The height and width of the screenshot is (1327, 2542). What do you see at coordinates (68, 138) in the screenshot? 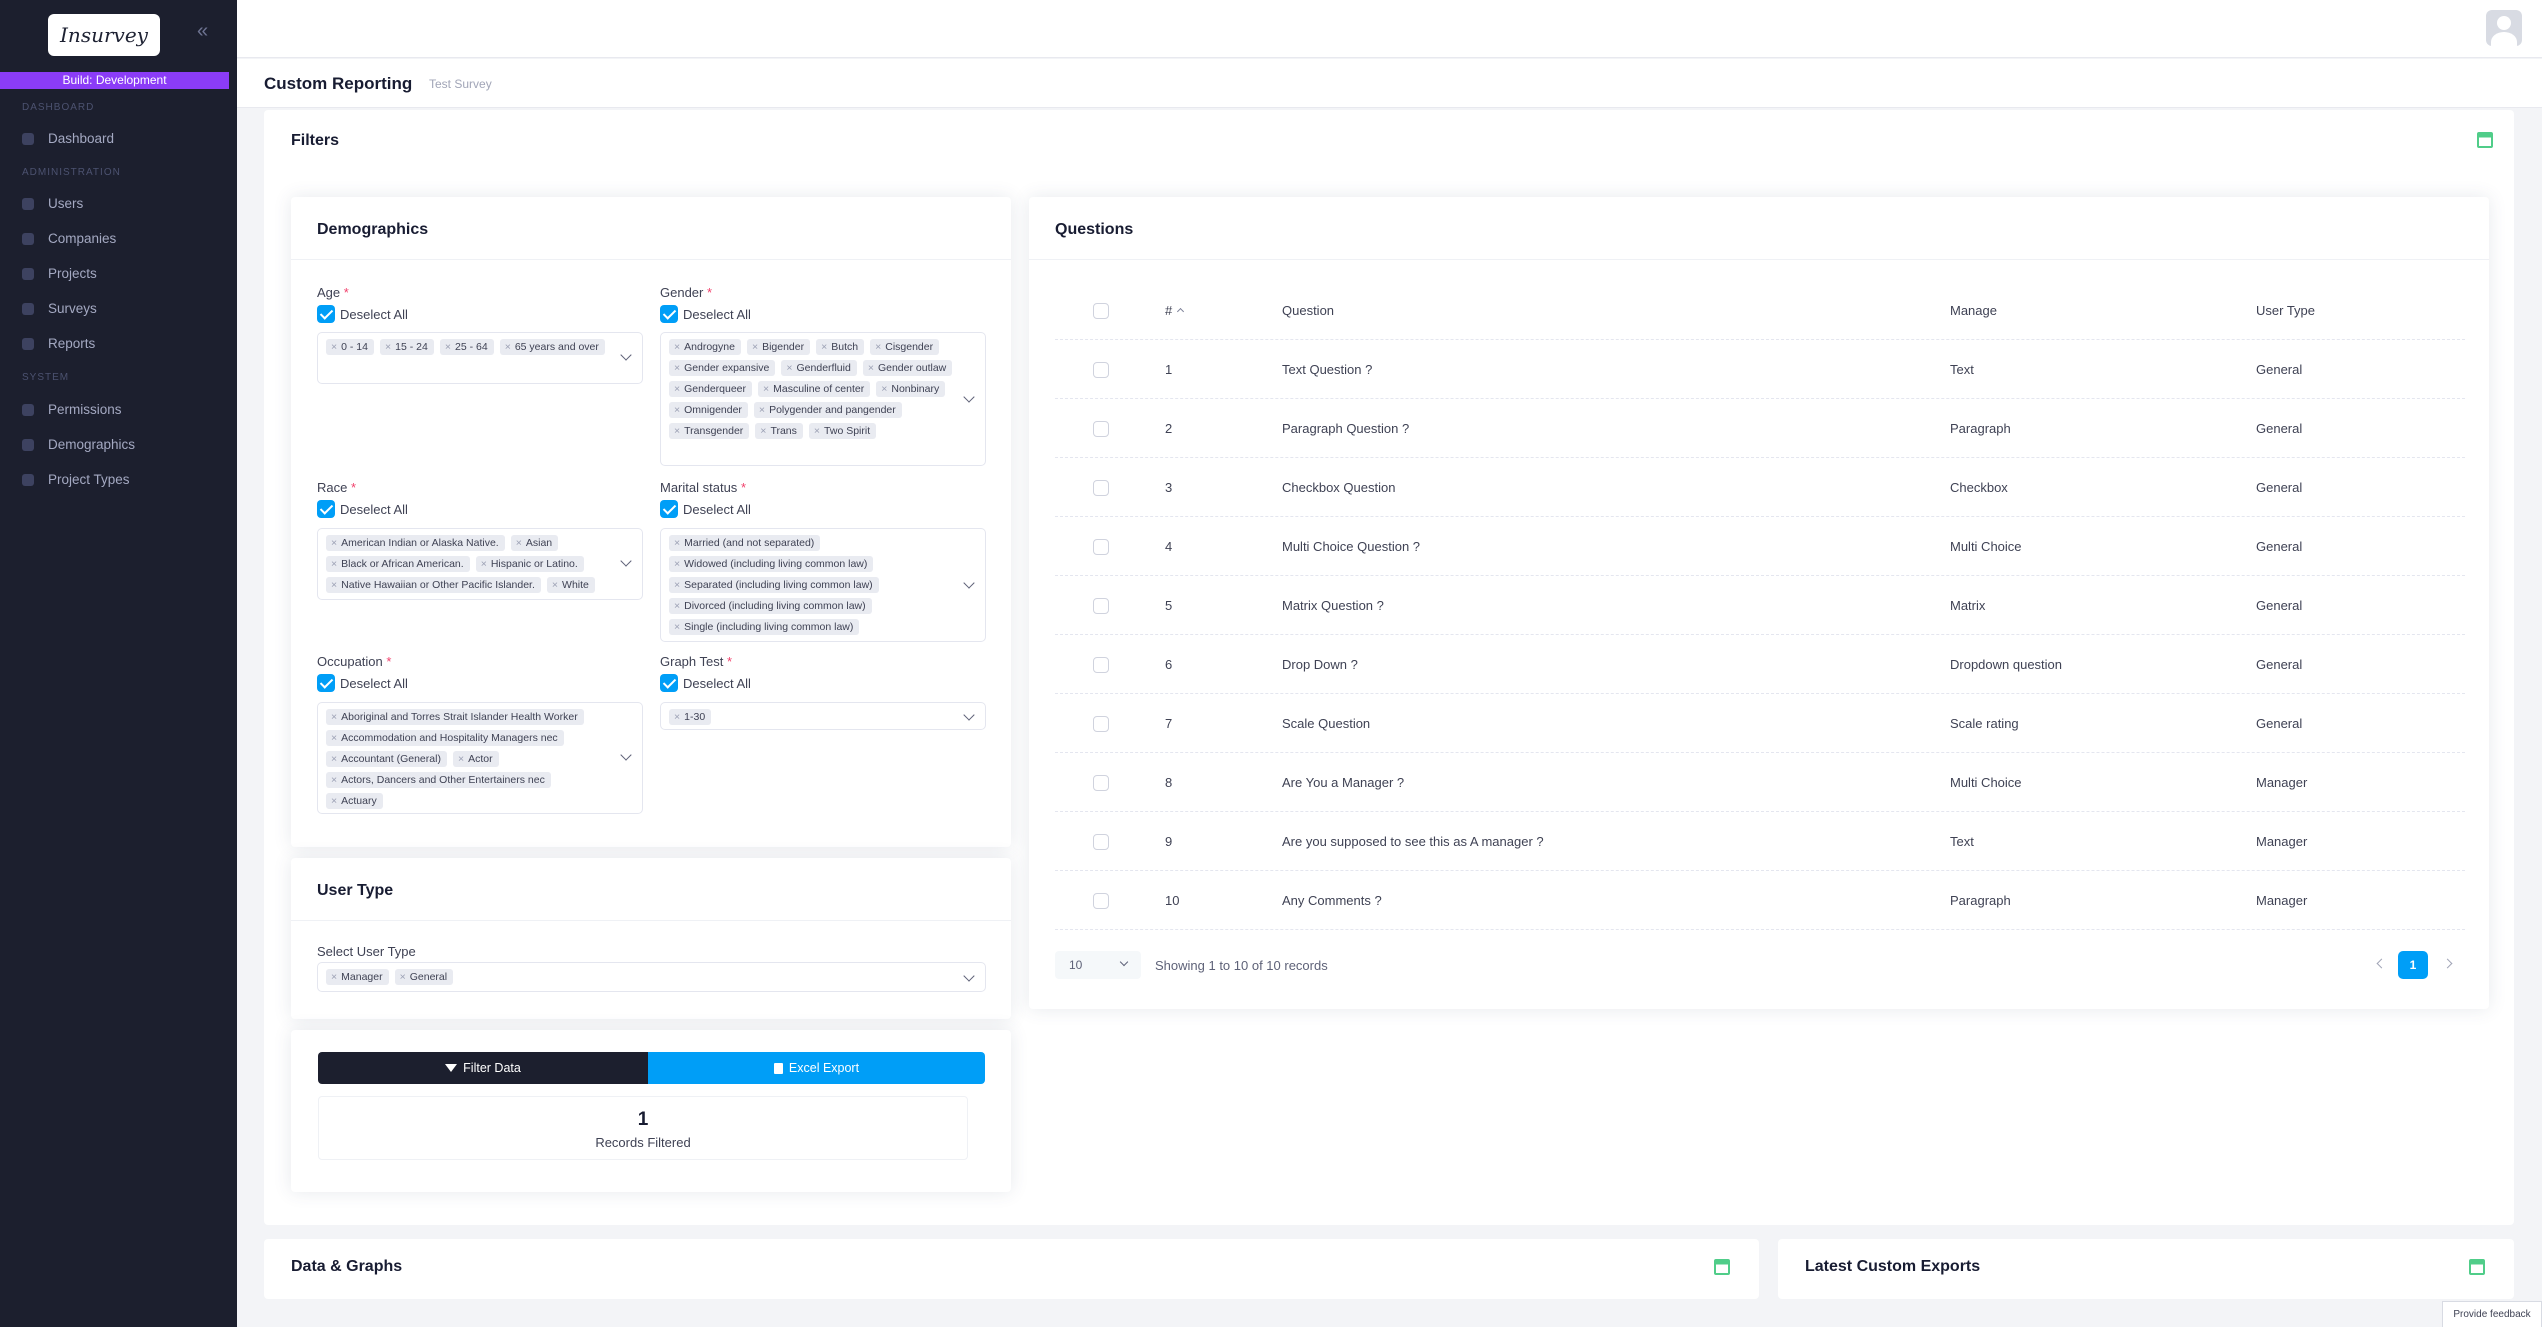
I see `sidebar-item-dashboard: Dashboard` at bounding box center [68, 138].